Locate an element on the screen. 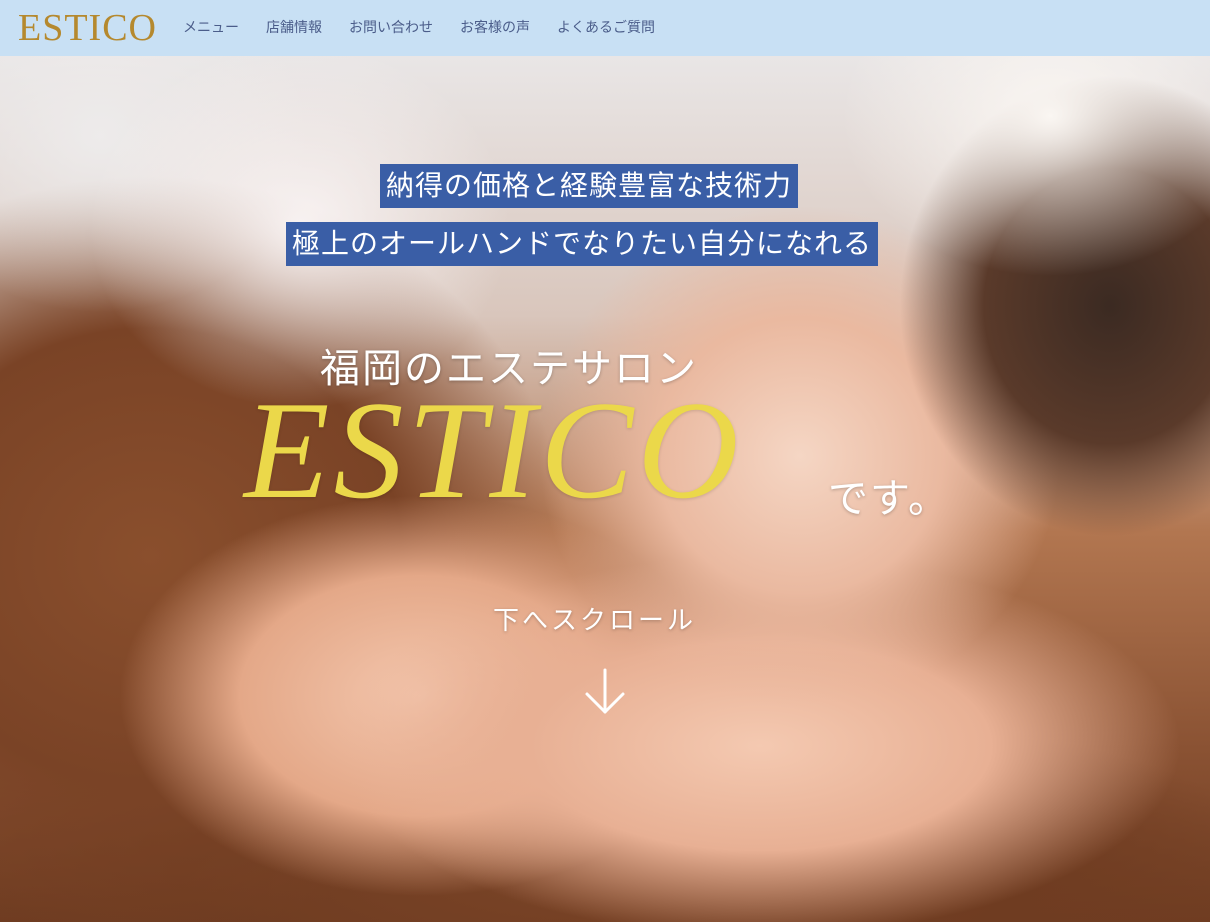  nav-item-testimonials: お客様の声 is located at coordinates (495, 28).